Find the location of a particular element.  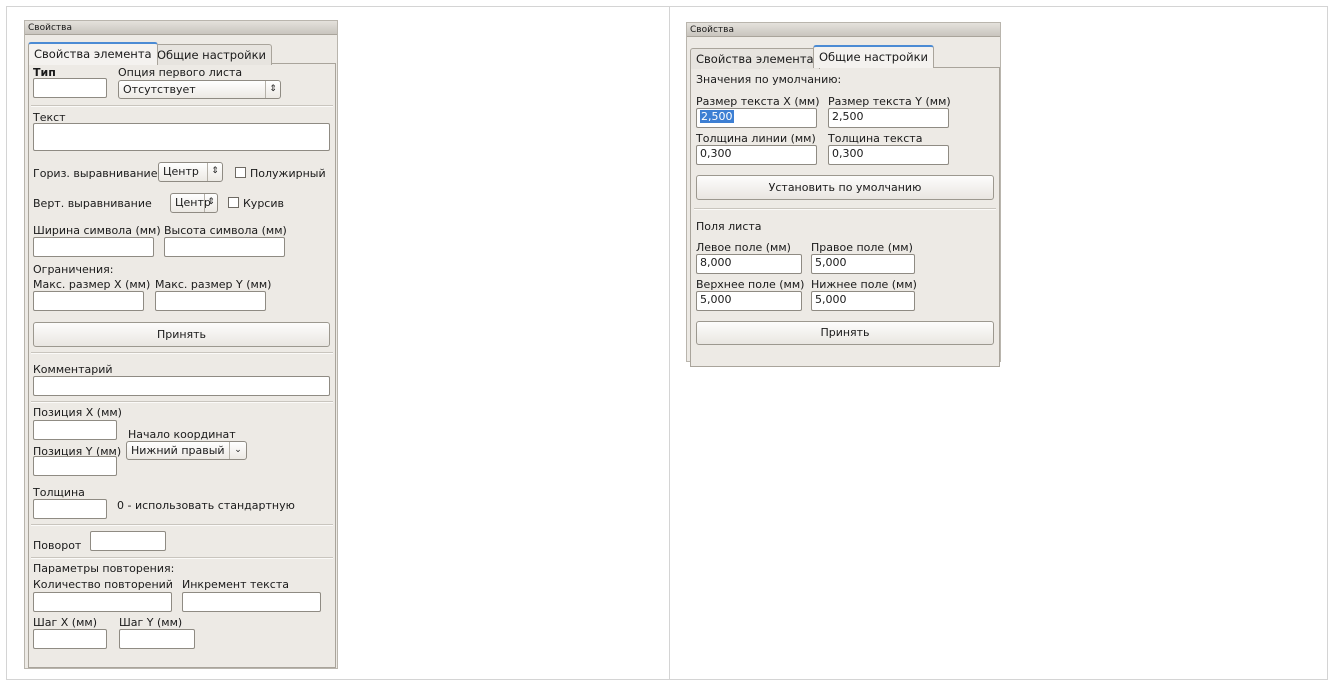

bold-checkbox: Полужирный is located at coordinates (280, 173).